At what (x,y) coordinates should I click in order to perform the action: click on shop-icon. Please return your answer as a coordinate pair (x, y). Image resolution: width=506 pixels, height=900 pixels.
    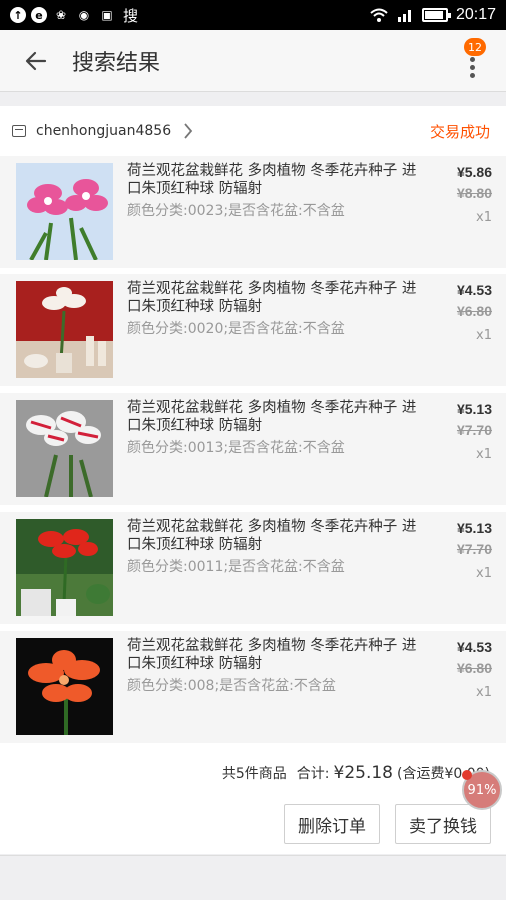
    Looking at the image, I should click on (19, 131).